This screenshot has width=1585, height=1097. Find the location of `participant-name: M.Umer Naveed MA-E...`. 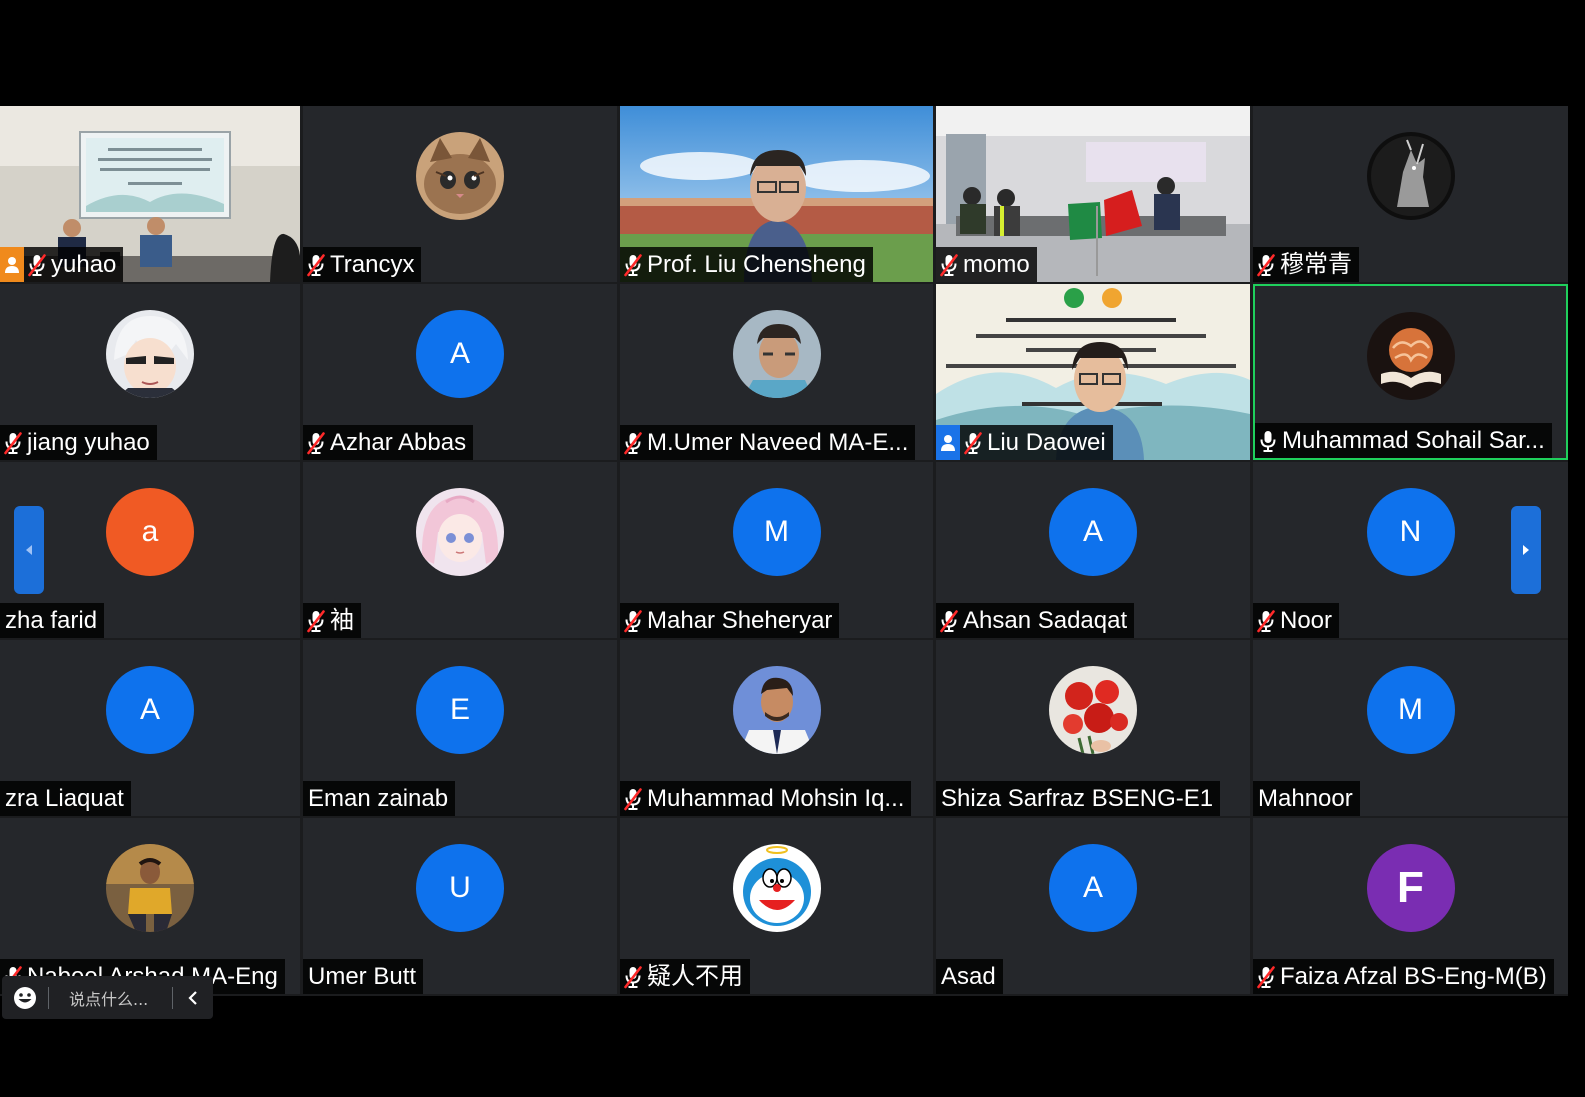

participant-name: M.Umer Naveed MA-E... is located at coordinates (778, 442).